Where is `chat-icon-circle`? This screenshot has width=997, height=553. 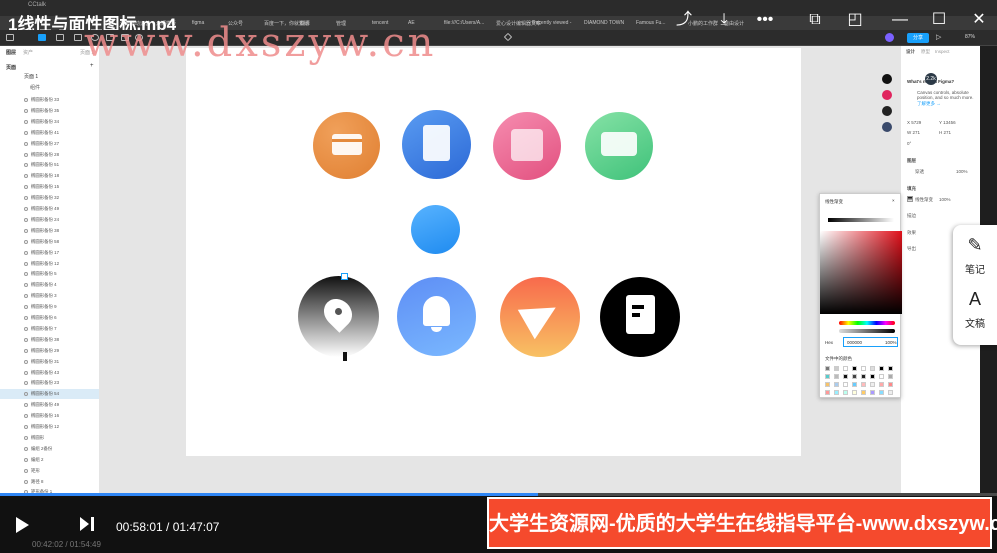 chat-icon-circle is located at coordinates (619, 146).